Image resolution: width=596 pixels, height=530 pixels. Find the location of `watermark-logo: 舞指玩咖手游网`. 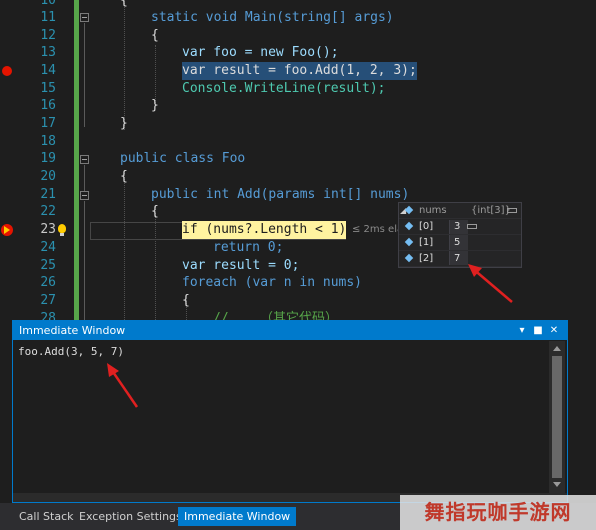

watermark-logo: 舞指玩咖手游网 is located at coordinates (498, 512).